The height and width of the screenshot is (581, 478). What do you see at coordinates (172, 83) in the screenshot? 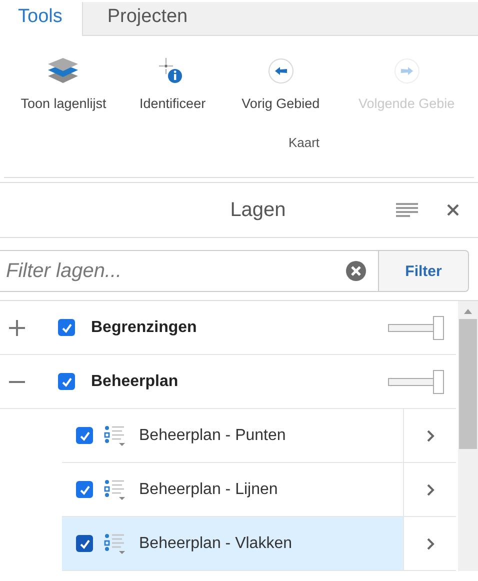
I see `identify-button: Identificeer` at bounding box center [172, 83].